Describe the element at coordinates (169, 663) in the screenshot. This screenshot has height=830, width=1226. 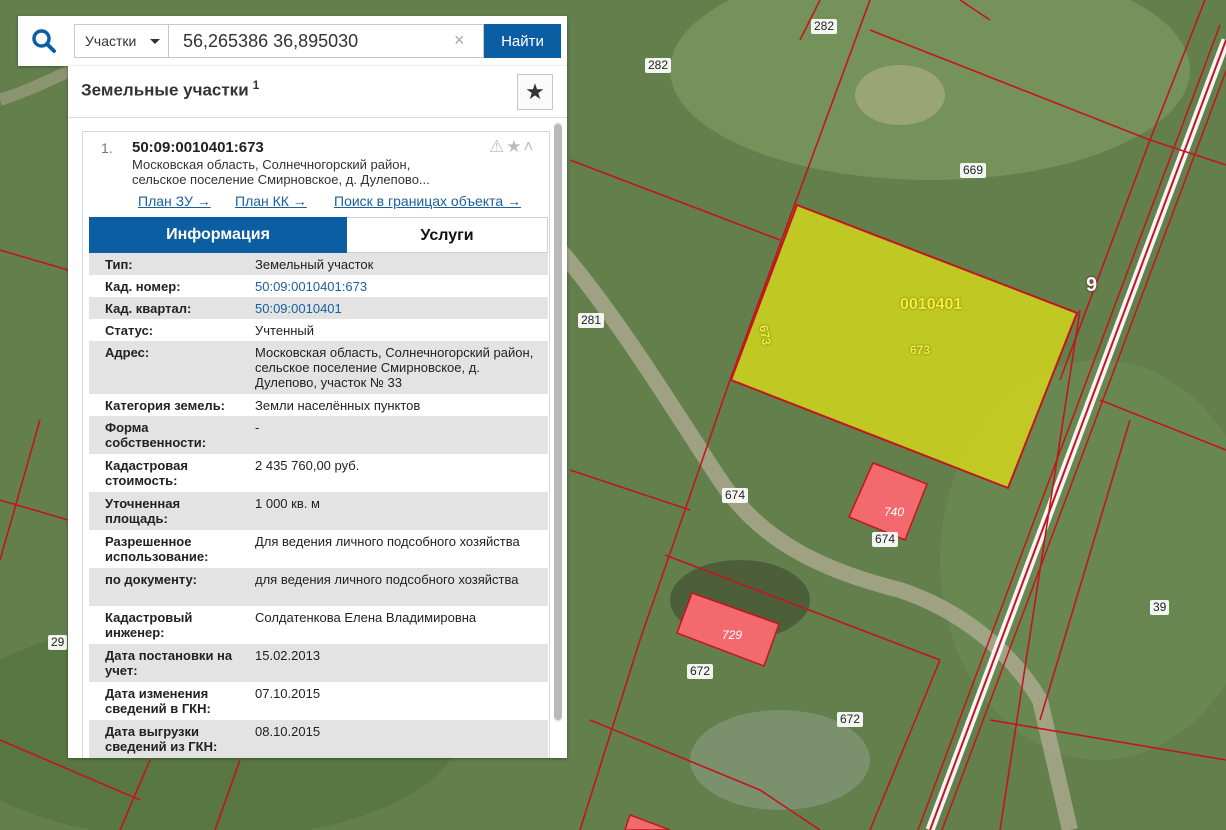
I see `info-key: Дата постановки на учет:` at that location.